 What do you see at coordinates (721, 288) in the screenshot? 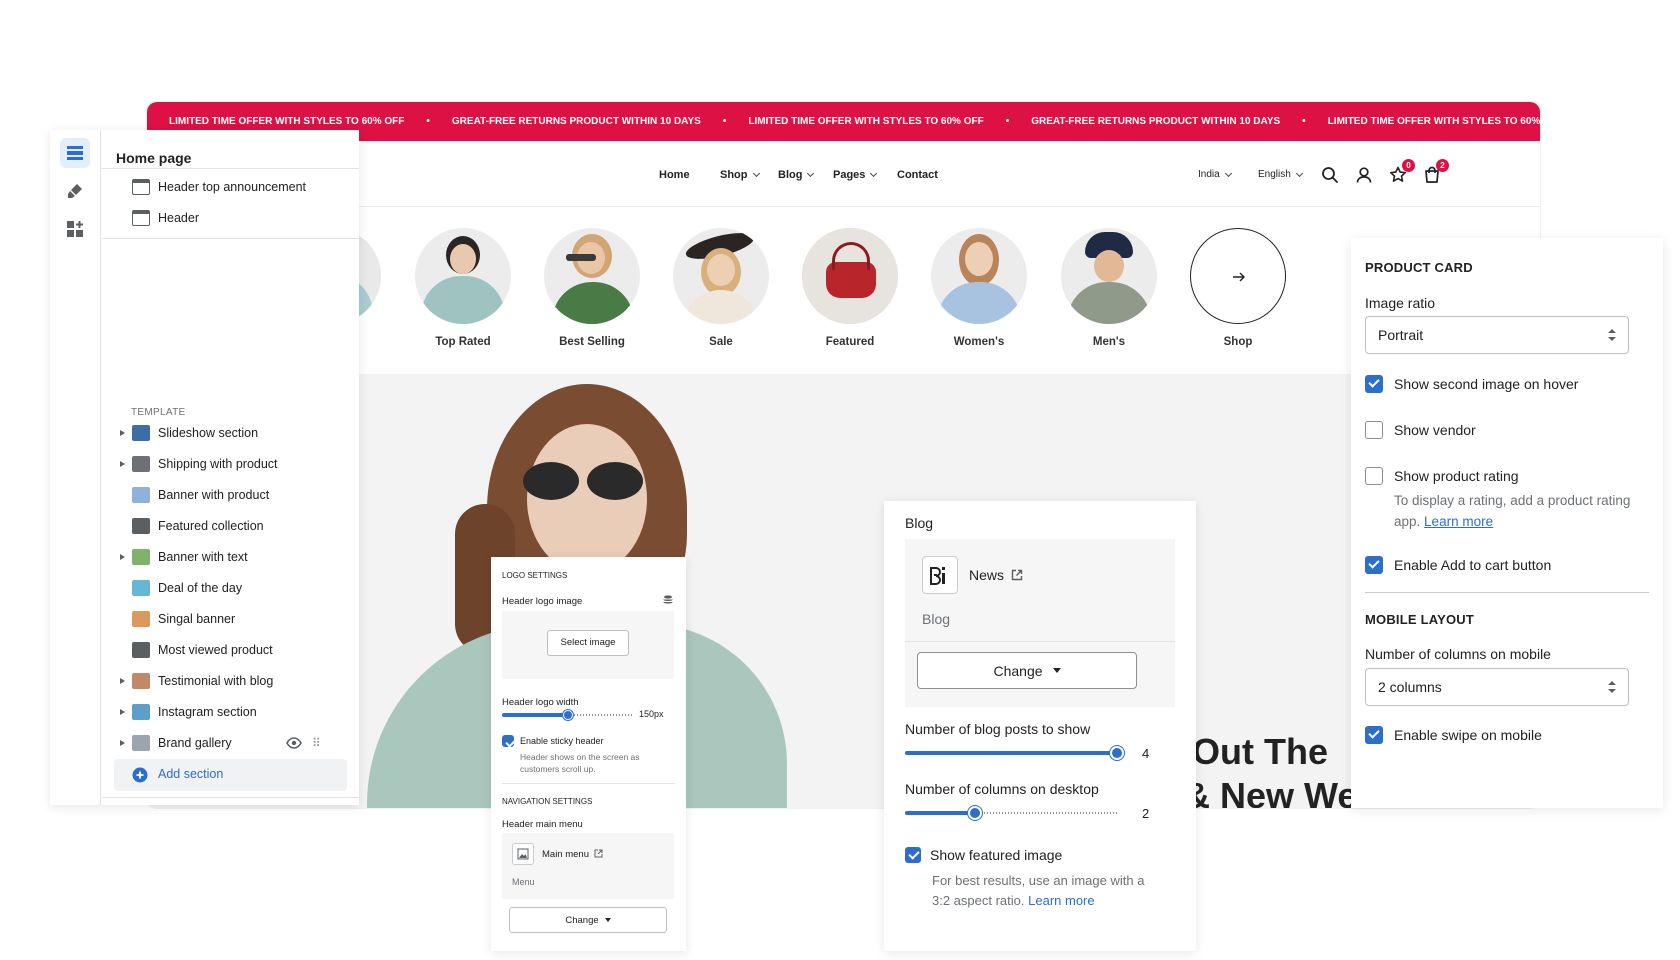
I see `category-sale: Sale` at bounding box center [721, 288].